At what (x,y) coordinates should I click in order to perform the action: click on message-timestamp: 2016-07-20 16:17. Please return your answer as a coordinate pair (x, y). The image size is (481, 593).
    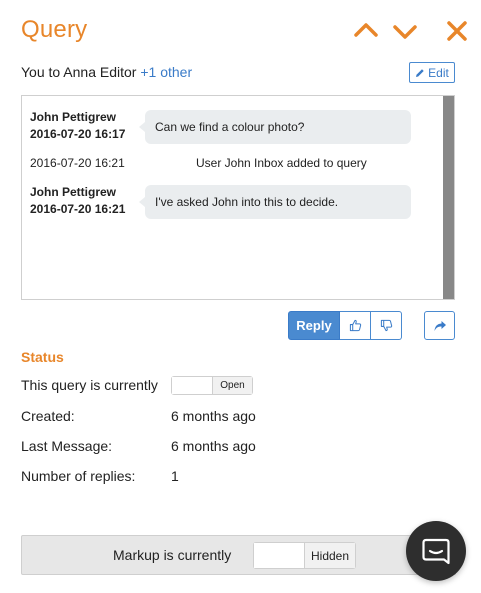
    Looking at the image, I should click on (78, 134).